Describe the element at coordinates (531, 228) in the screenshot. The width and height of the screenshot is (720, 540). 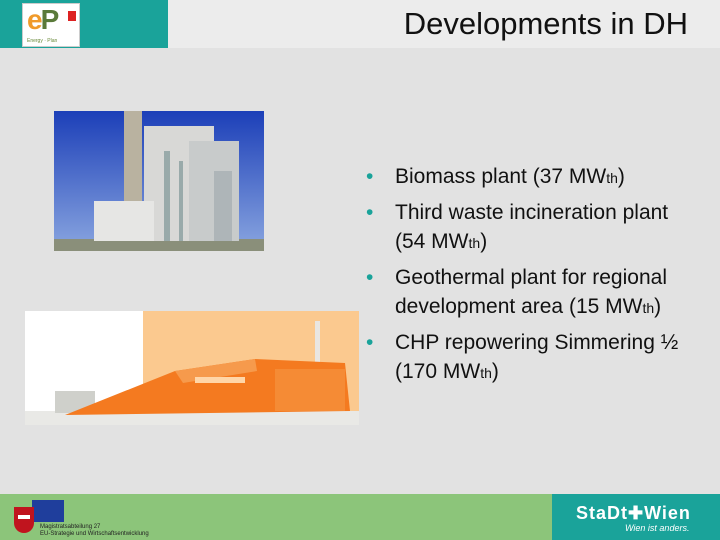
I see `list-item: Third waste incineration plant (54 MWth)` at that location.